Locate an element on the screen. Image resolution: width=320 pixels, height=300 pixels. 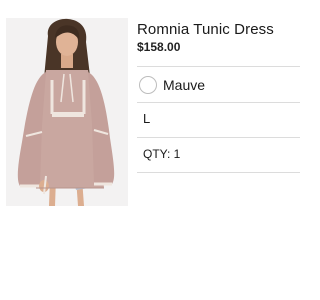
product-price: $158.00 is located at coordinates (159, 47).